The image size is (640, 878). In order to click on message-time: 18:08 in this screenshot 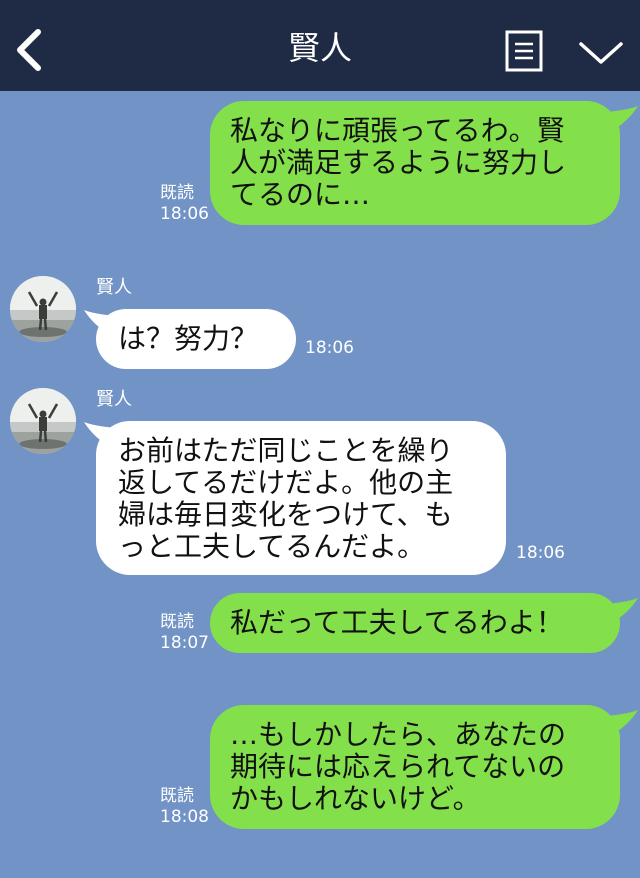, I will do `click(184, 817)`.